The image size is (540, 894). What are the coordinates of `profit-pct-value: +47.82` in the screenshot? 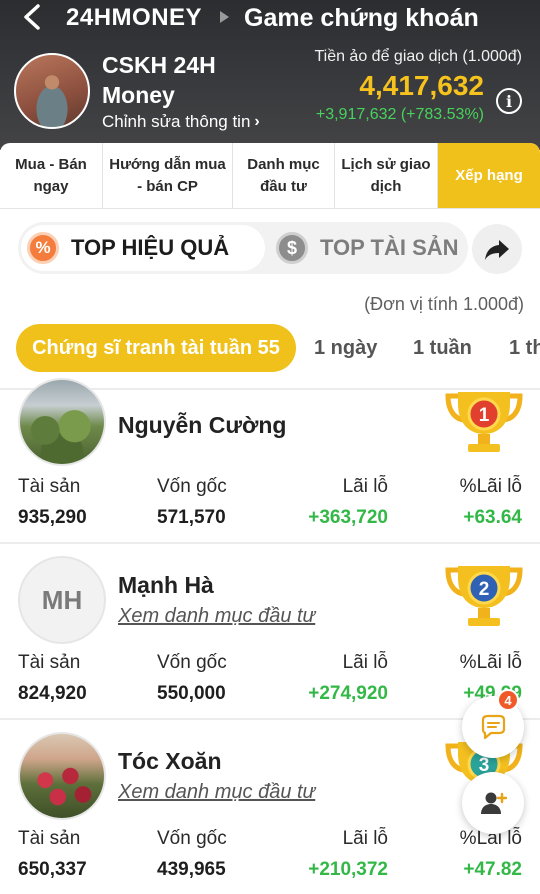 It's located at (492, 869).